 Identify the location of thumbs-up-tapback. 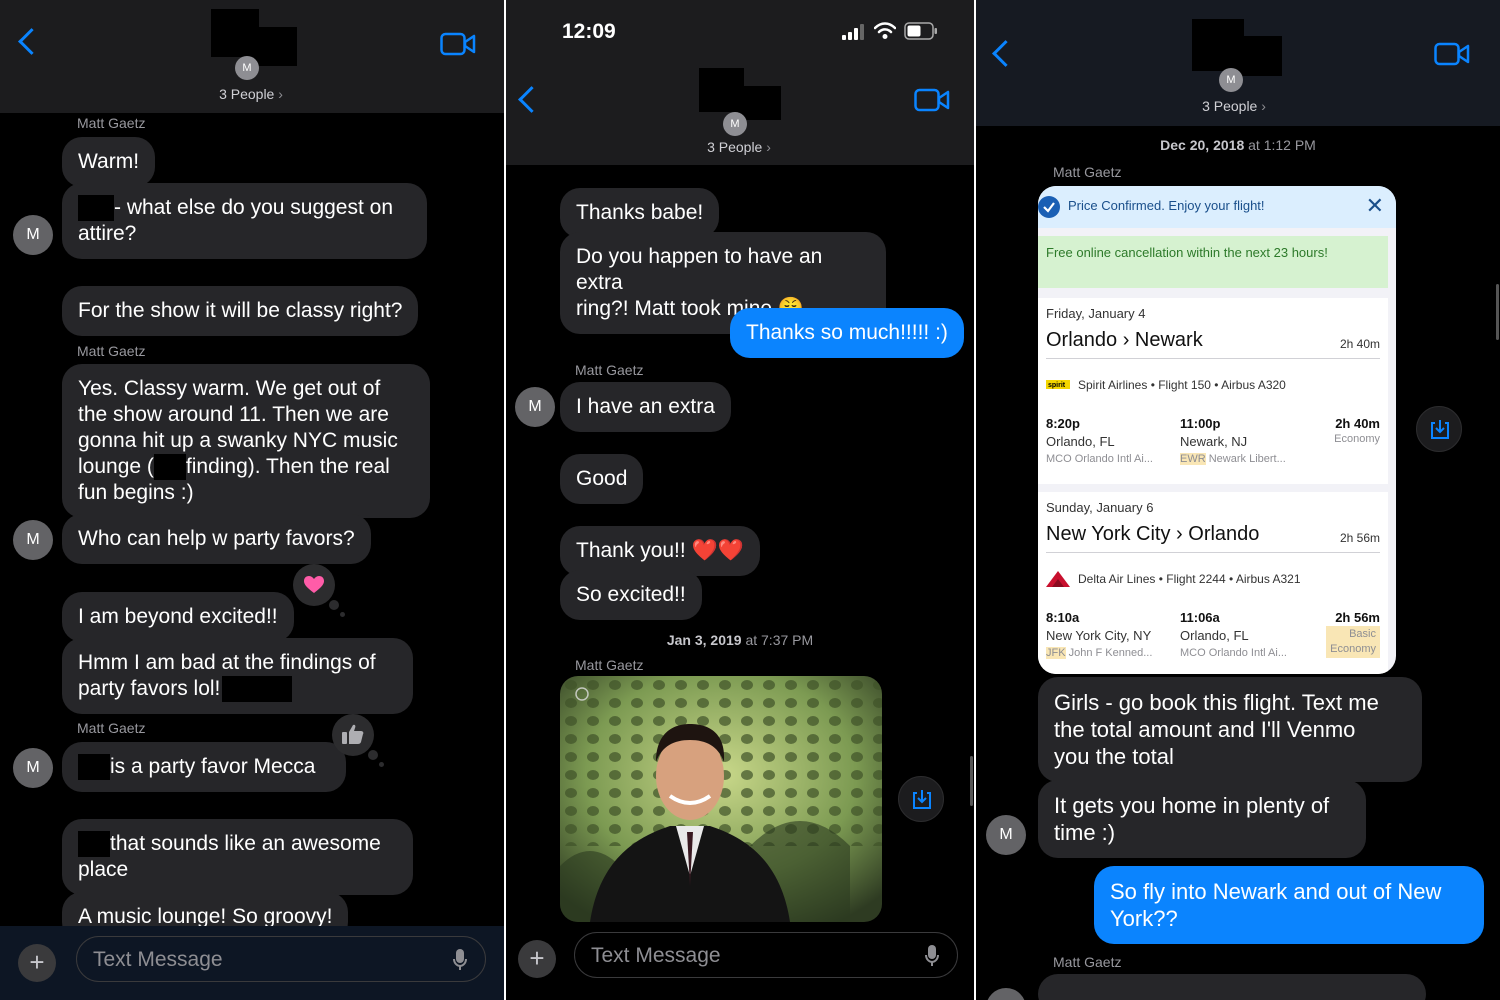
(358, 740).